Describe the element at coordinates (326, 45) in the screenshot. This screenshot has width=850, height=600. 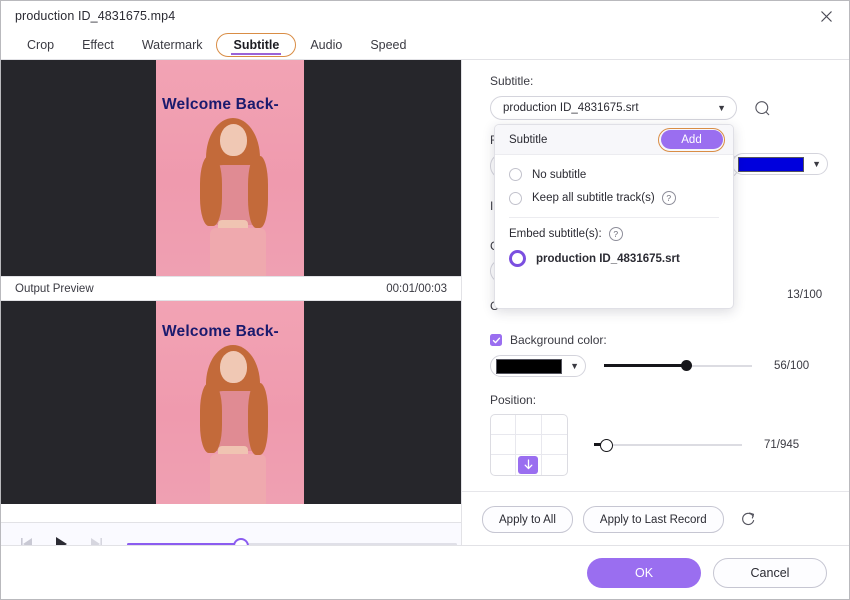
I see `tab-audio: Audio` at that location.